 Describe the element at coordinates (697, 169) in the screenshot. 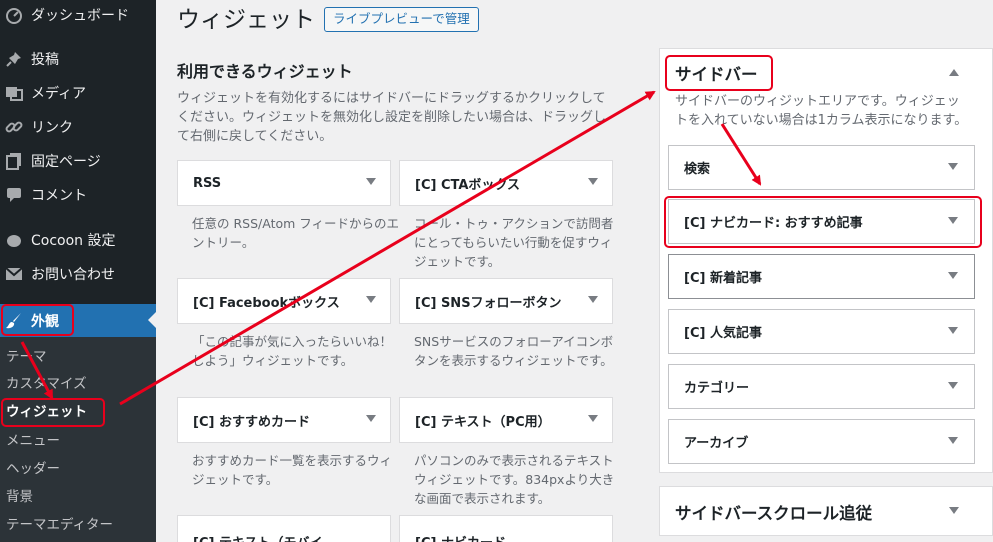

I see `widget-name: 検索` at that location.